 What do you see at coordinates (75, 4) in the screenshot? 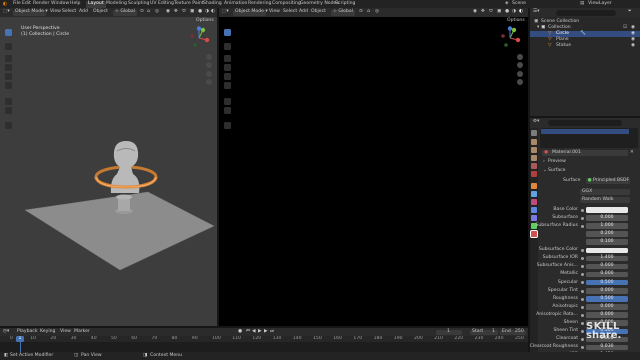
I see `menu-help: Help` at bounding box center [75, 4].